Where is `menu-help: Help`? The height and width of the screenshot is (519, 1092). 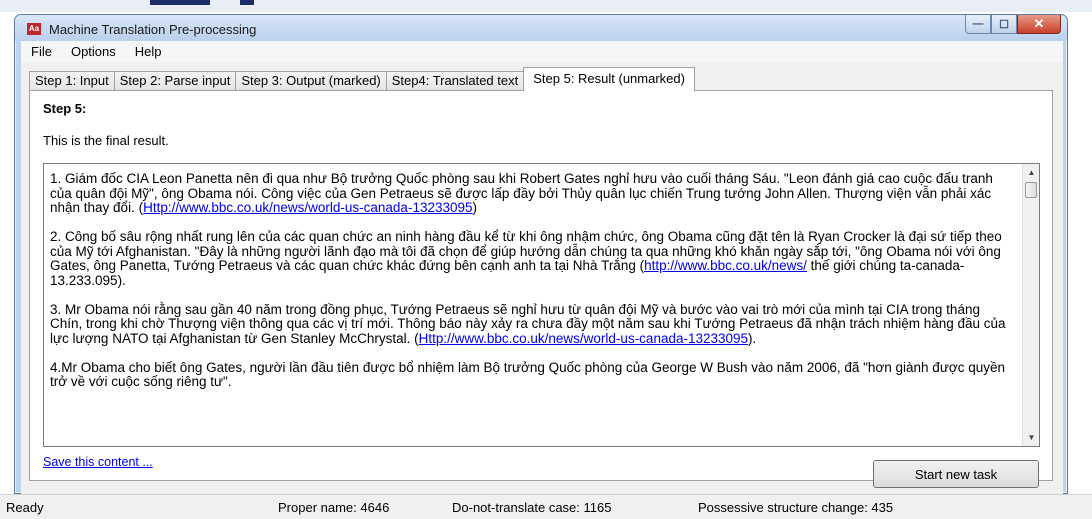
menu-help: Help is located at coordinates (148, 51).